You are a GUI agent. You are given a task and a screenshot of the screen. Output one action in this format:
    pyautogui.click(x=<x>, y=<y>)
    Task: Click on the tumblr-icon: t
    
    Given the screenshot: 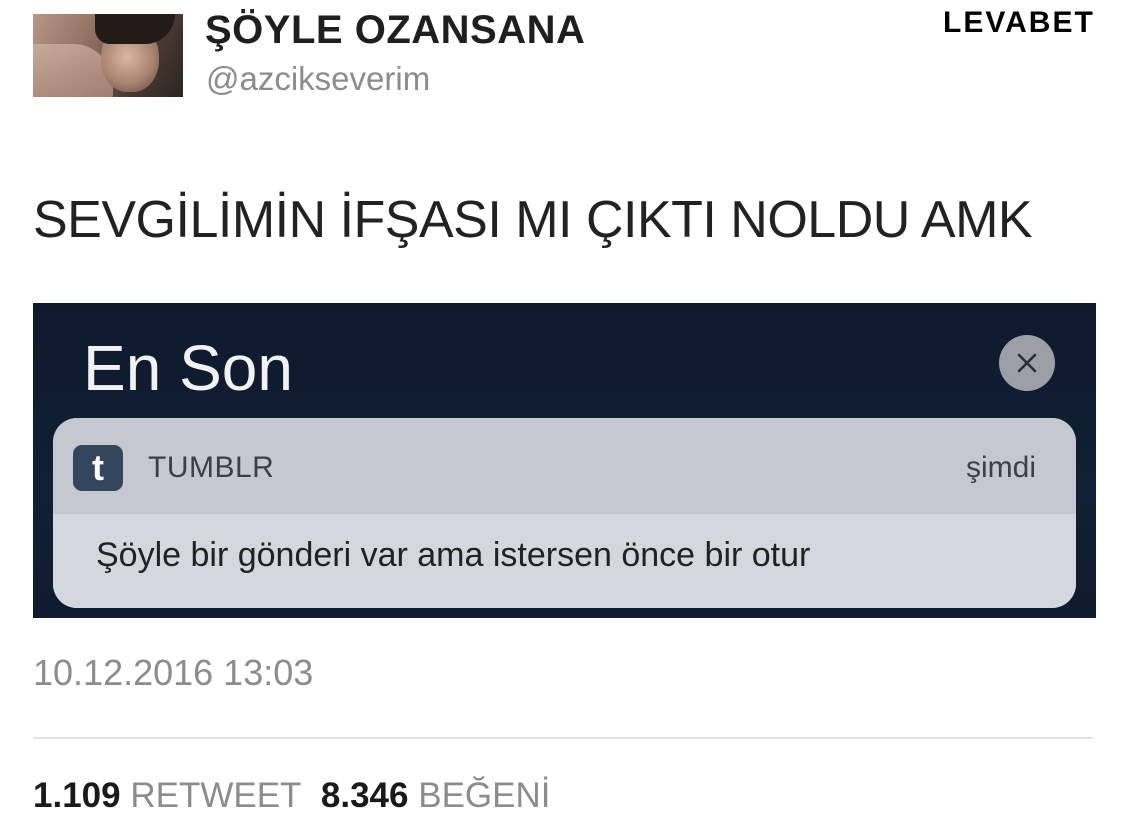 What is the action you would take?
    pyautogui.click(x=98, y=468)
    